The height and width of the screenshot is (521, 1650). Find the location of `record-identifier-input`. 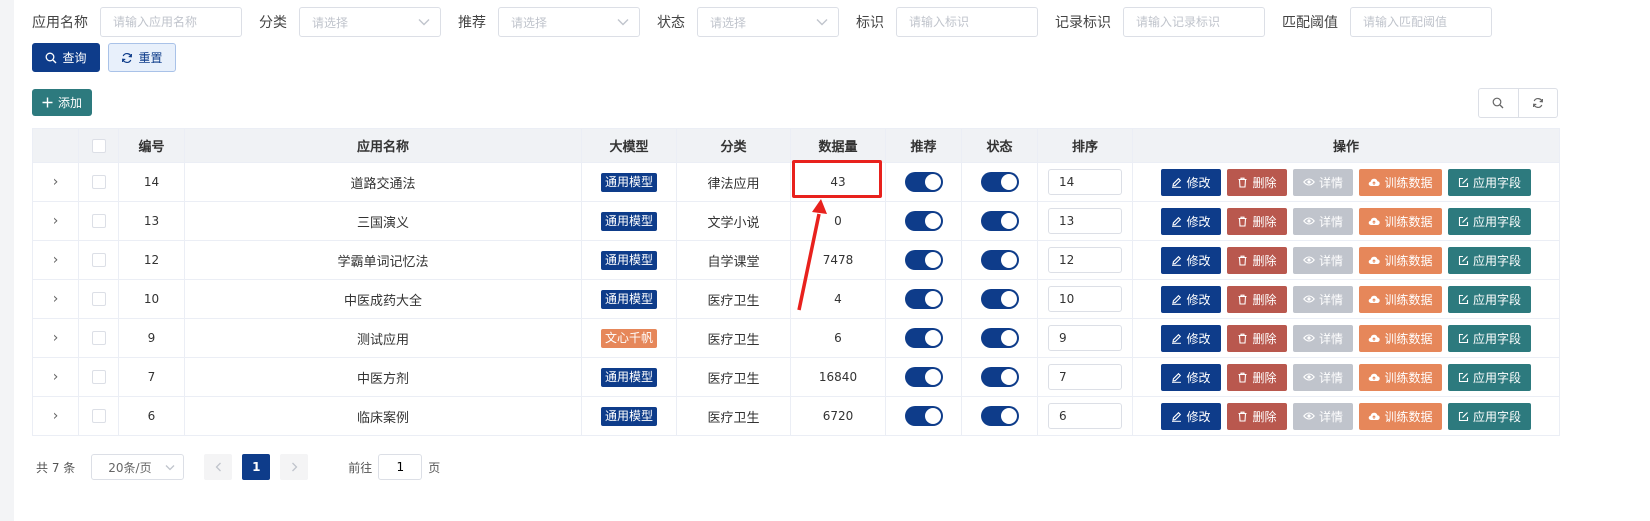

record-identifier-input is located at coordinates (1194, 22).